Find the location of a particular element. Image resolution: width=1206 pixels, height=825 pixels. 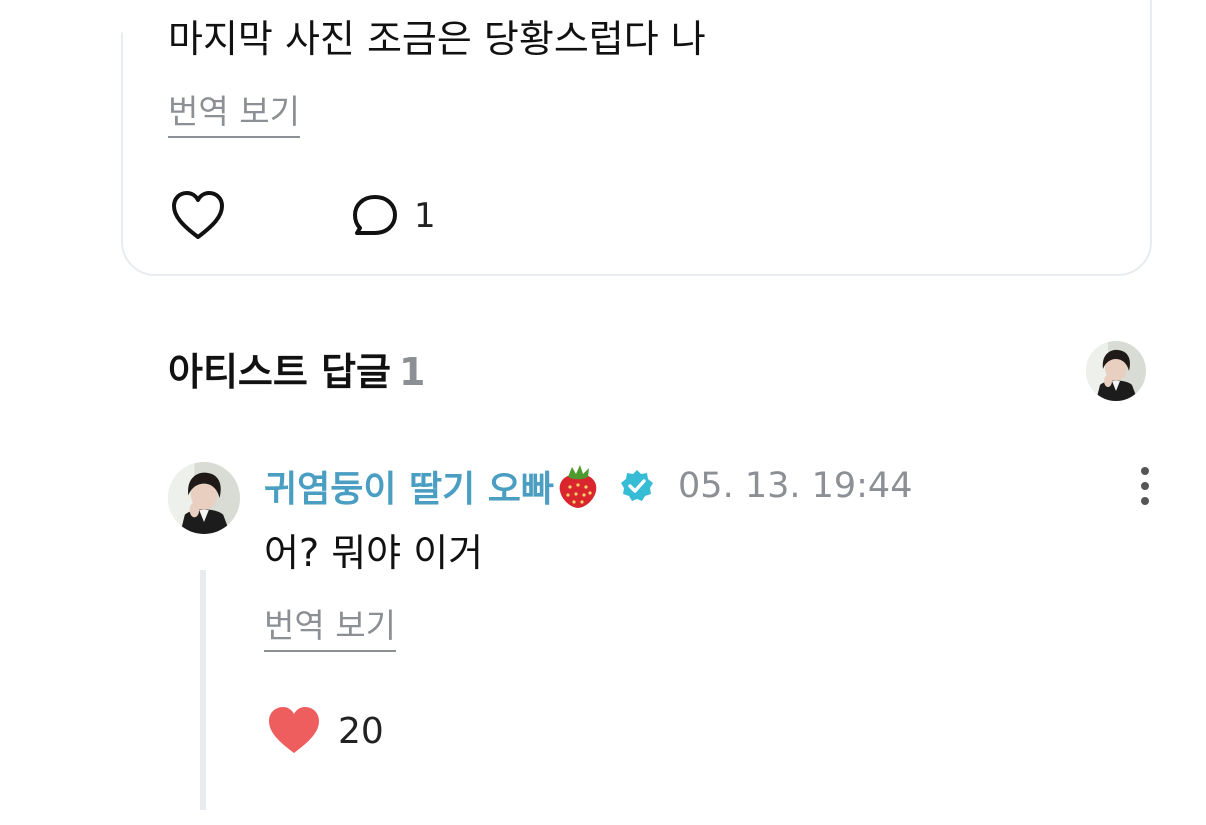

reply-like-count: 20 is located at coordinates (361, 731).